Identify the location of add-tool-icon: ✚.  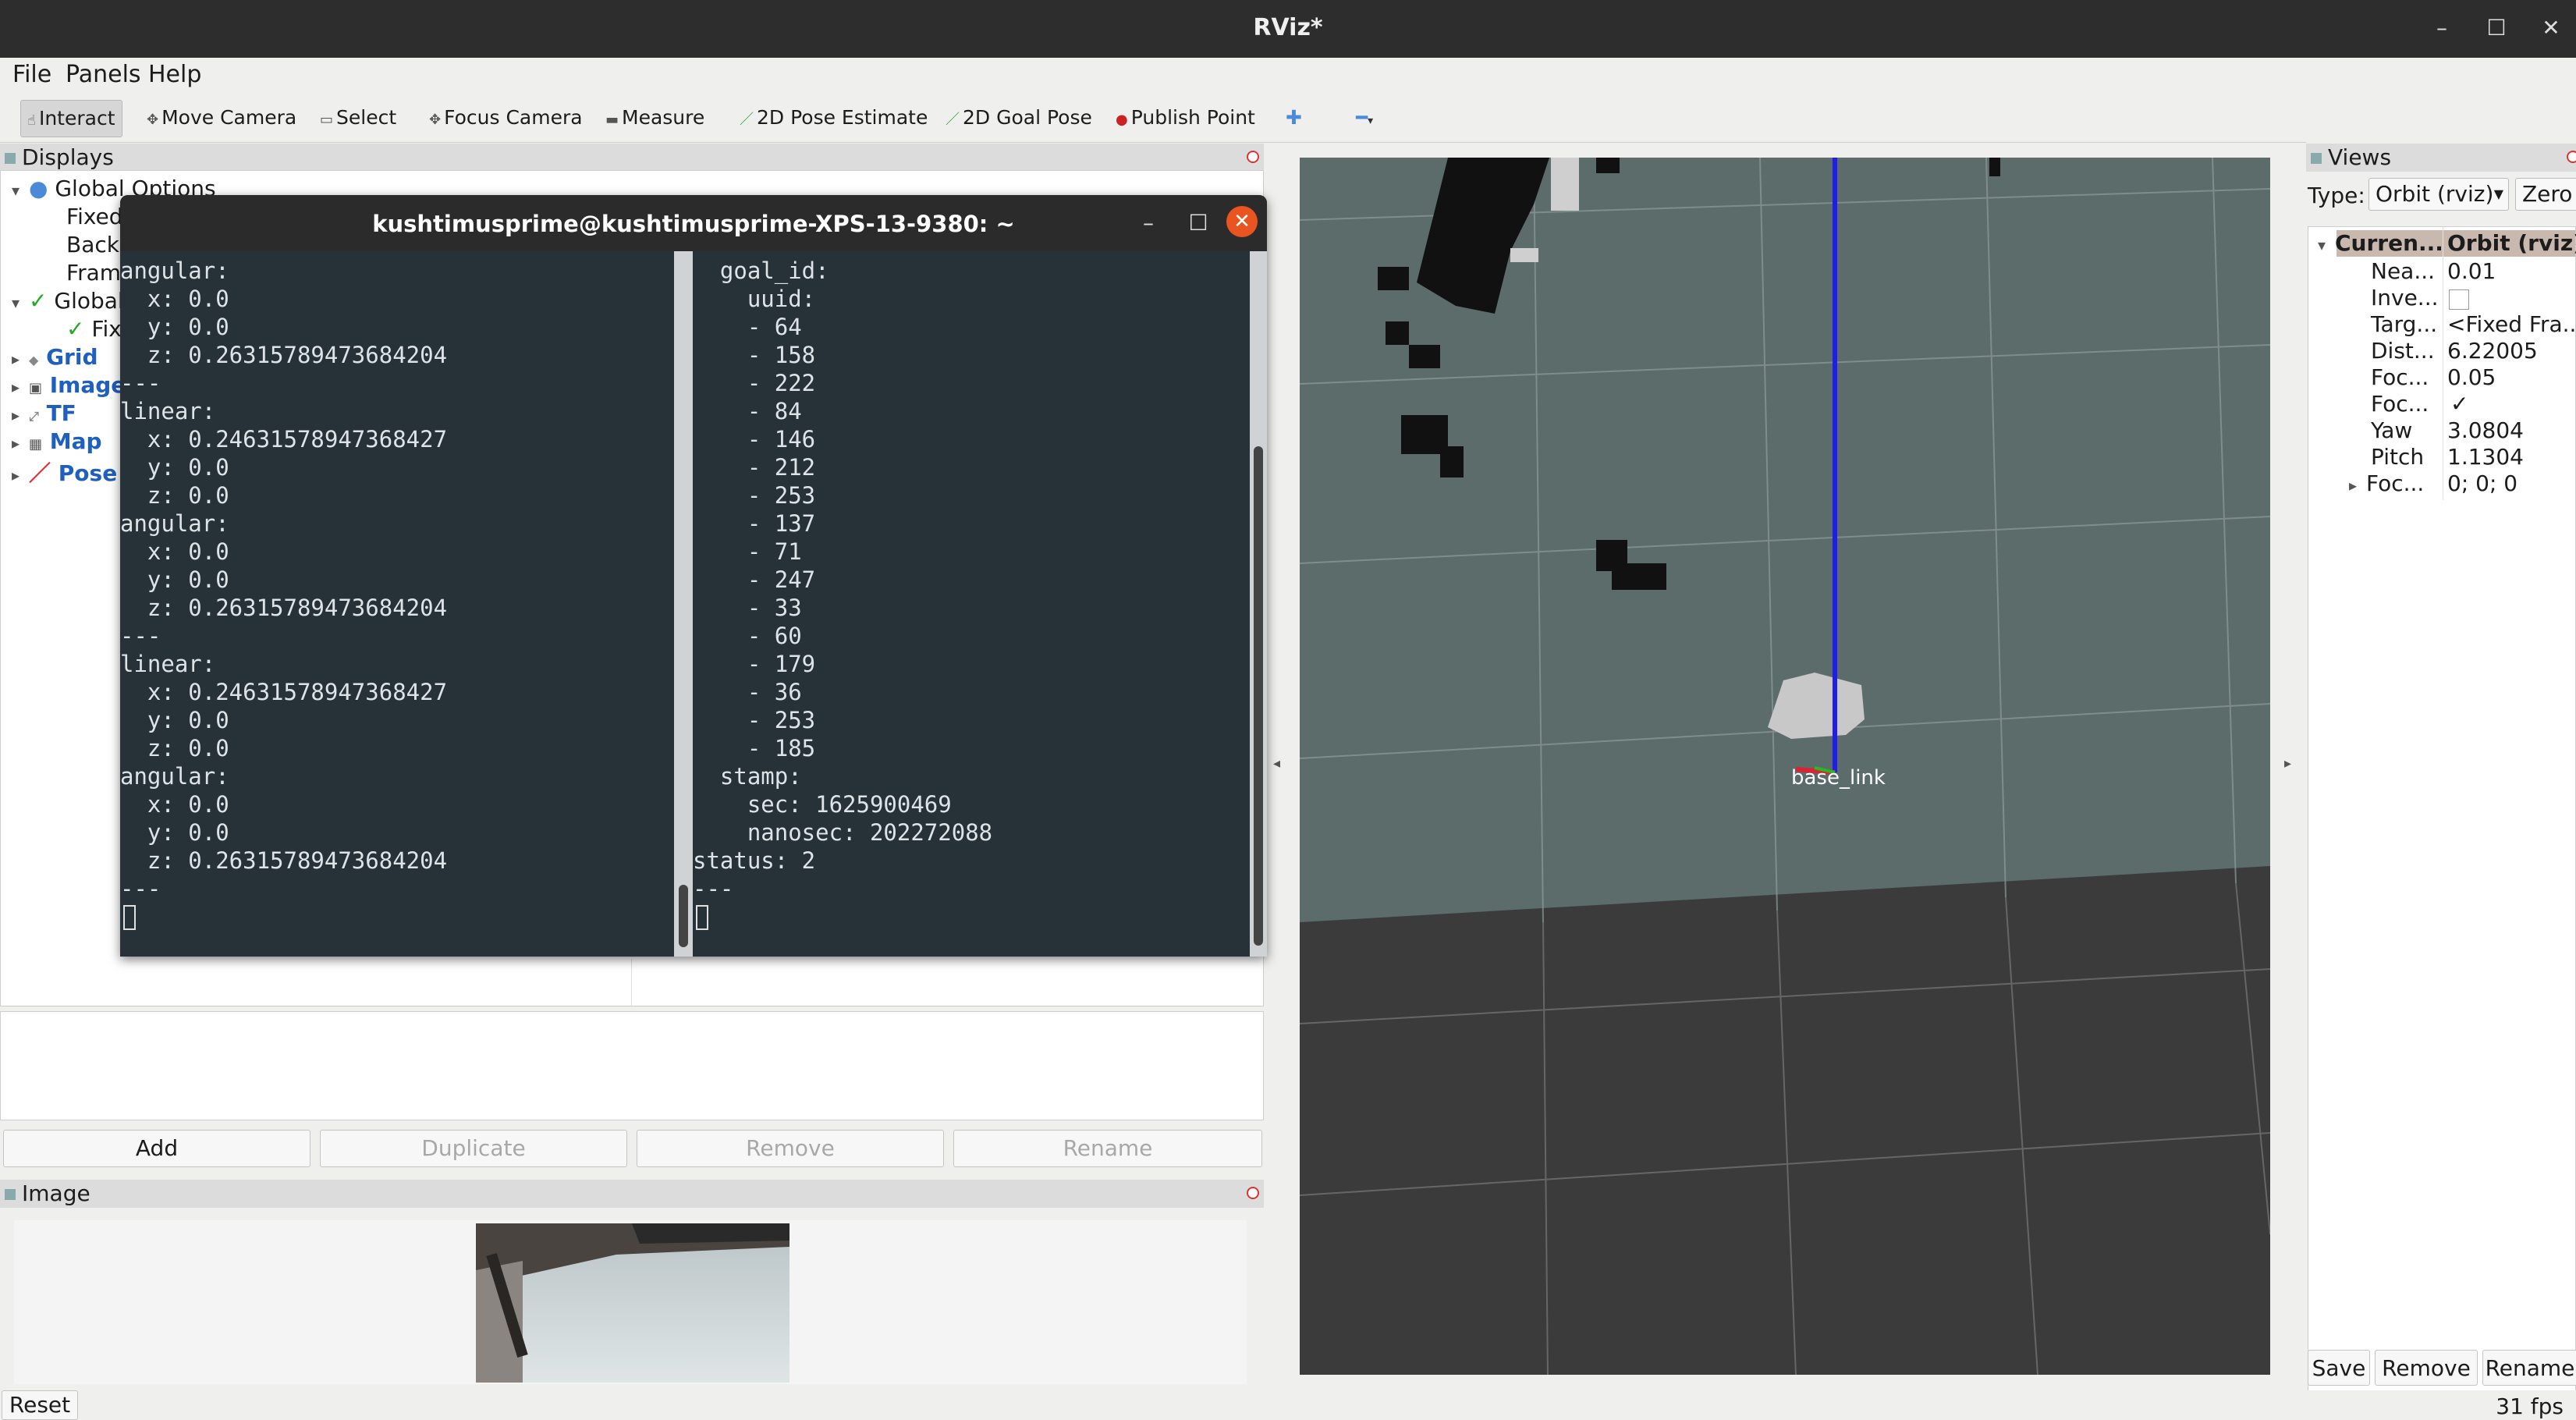
(1293, 118).